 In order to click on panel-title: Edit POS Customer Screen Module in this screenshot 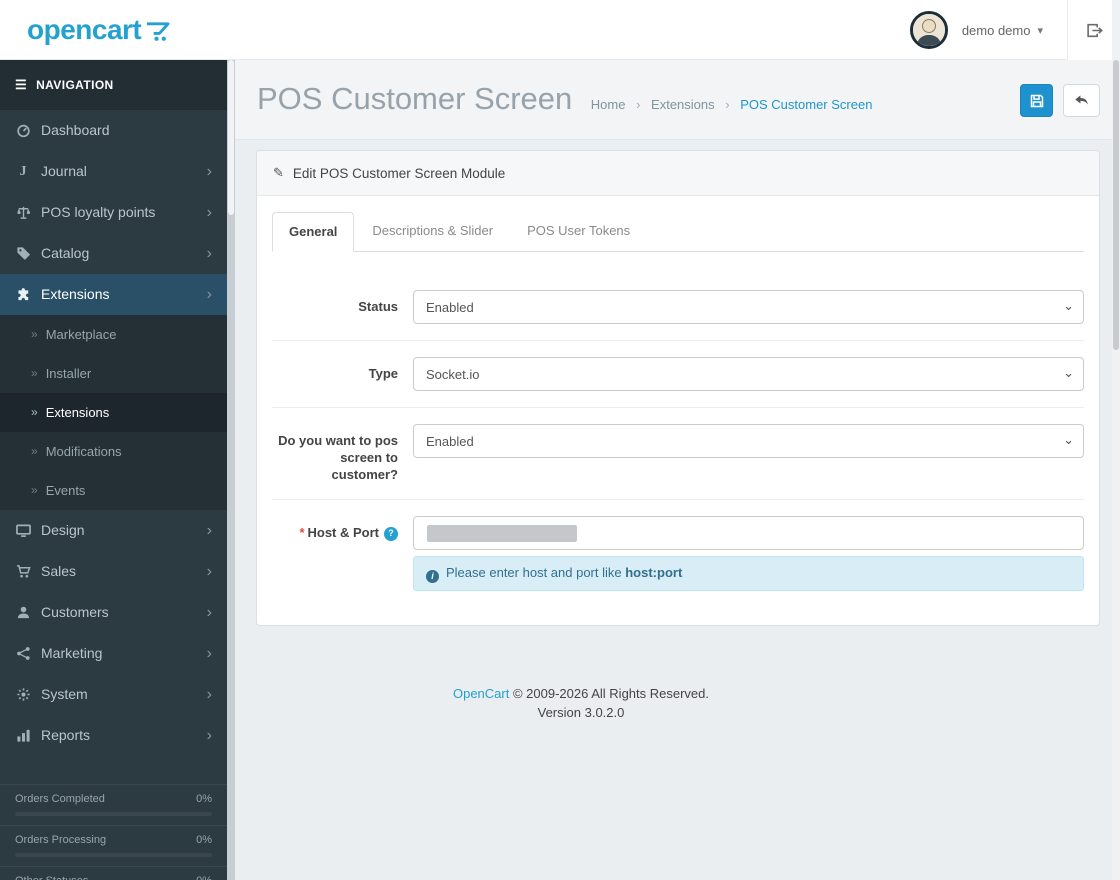, I will do `click(399, 173)`.